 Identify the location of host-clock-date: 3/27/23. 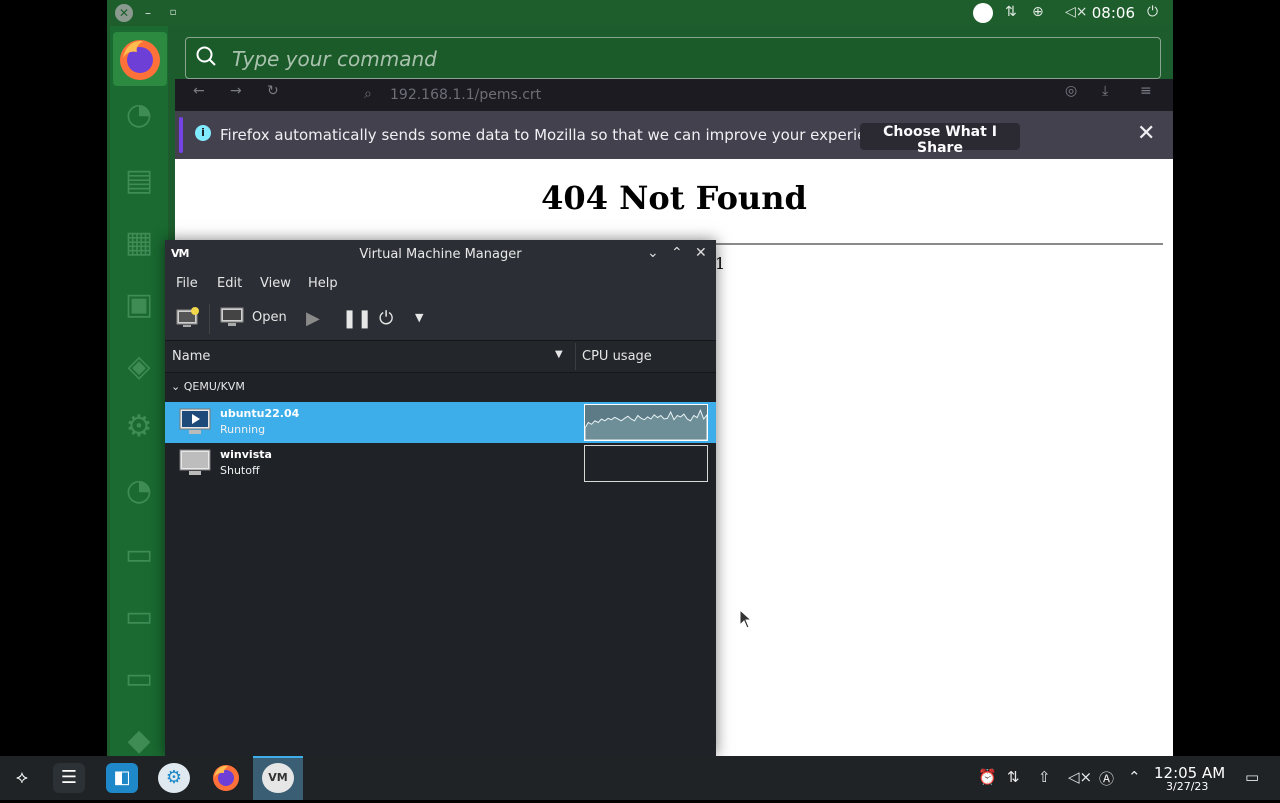
(1187, 786).